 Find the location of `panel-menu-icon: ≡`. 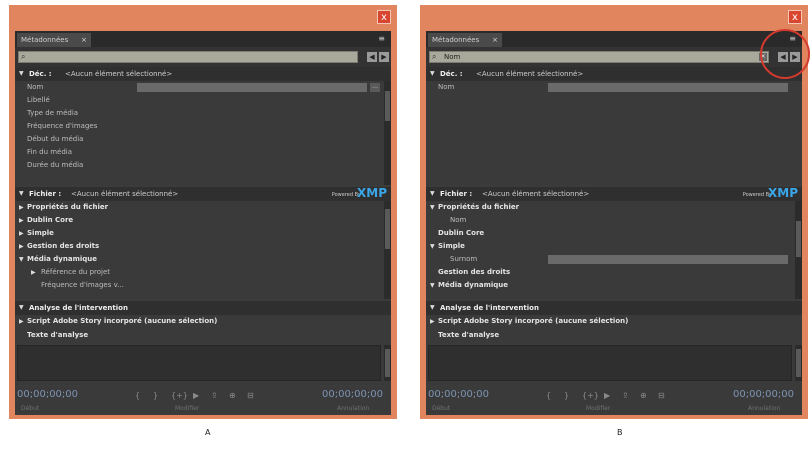

panel-menu-icon: ≡ is located at coordinates (381, 39).